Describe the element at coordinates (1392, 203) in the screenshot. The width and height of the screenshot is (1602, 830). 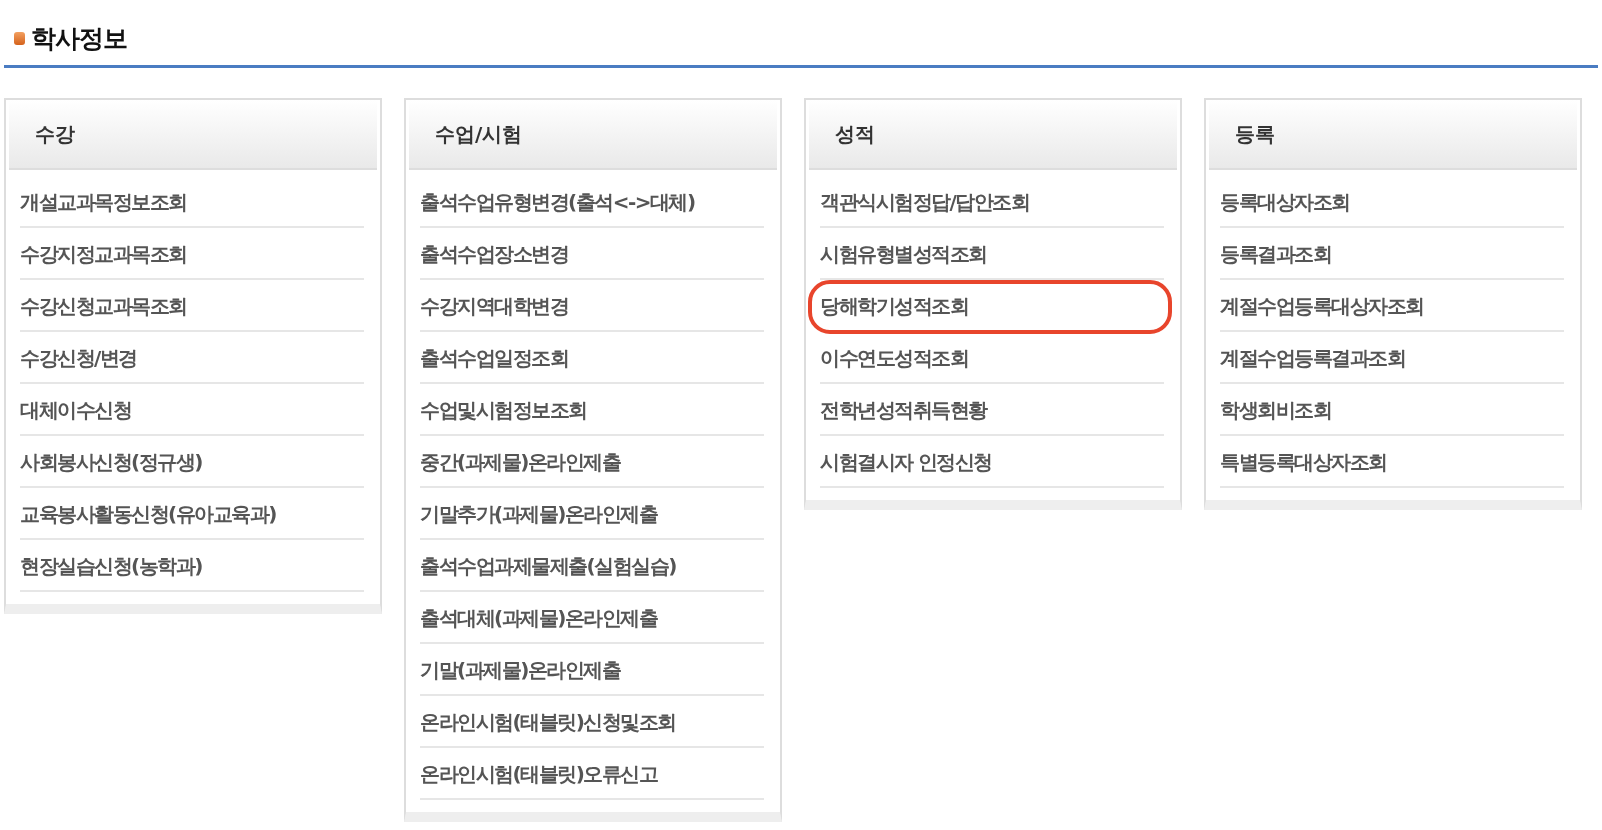
I see `menu-link: 등록대상자조회` at that location.